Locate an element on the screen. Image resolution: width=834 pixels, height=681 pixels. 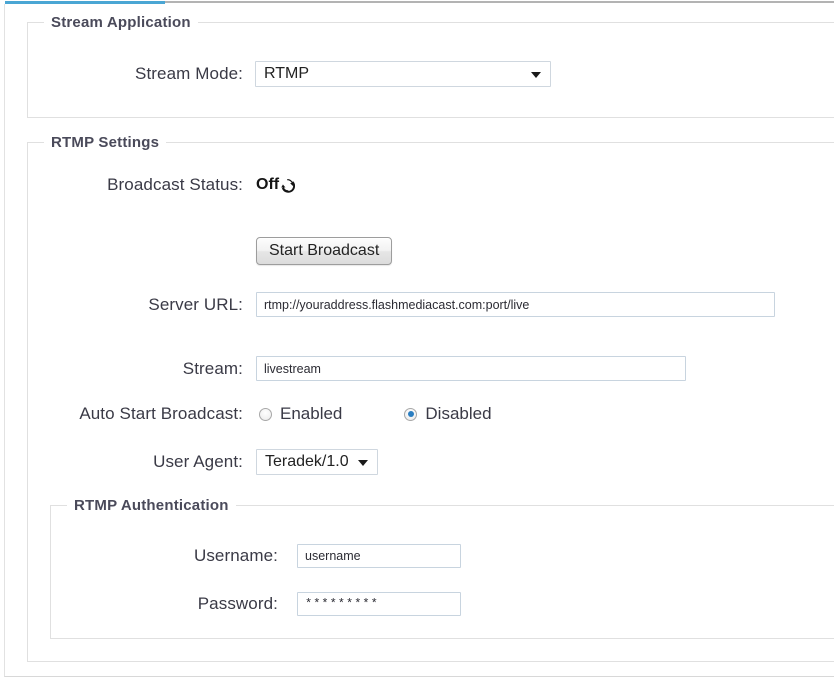
auto-start-radio-enabled: Enabled is located at coordinates (300, 414).